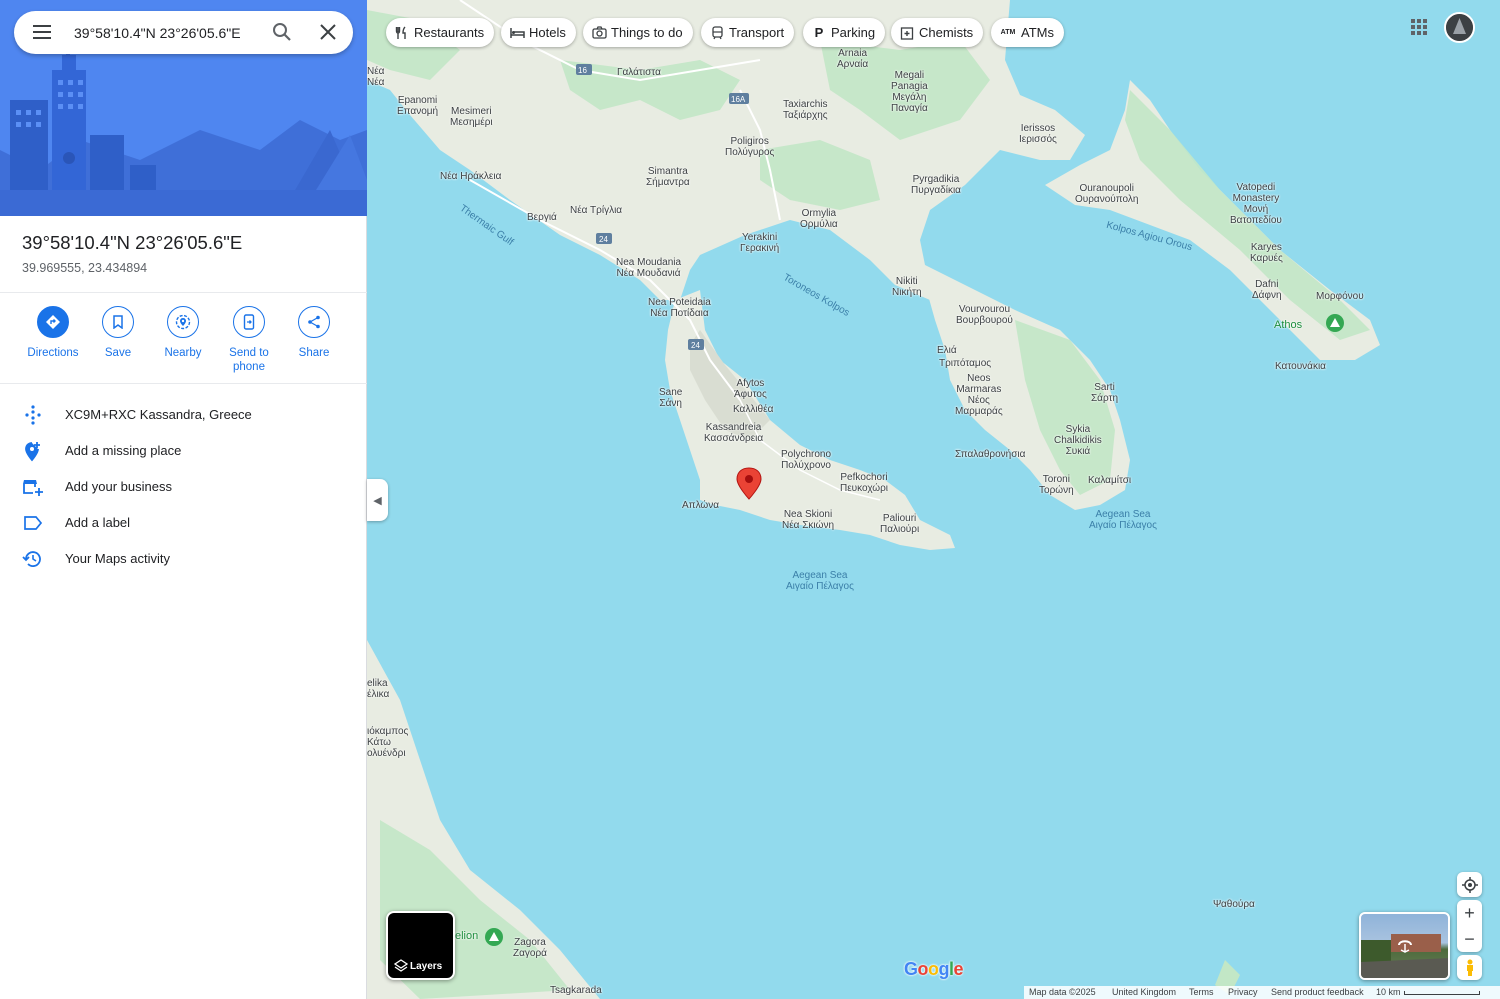 The width and height of the screenshot is (1500, 999). I want to click on share-button: Share, so click(314, 332).